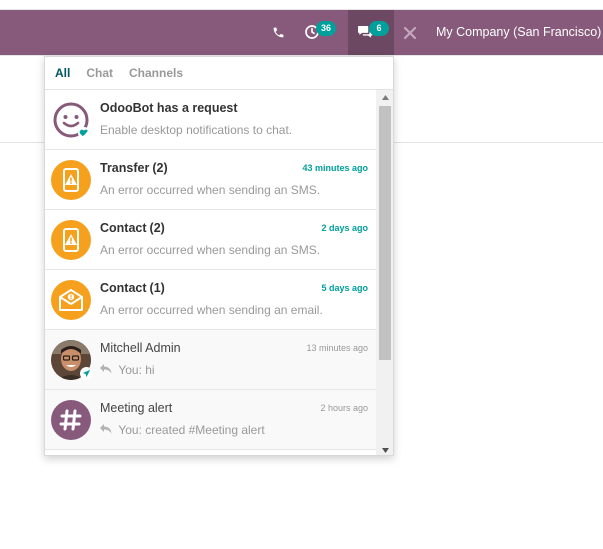 This screenshot has width=603, height=549. What do you see at coordinates (384, 97) in the screenshot?
I see `scroll-up-arrow-icon` at bounding box center [384, 97].